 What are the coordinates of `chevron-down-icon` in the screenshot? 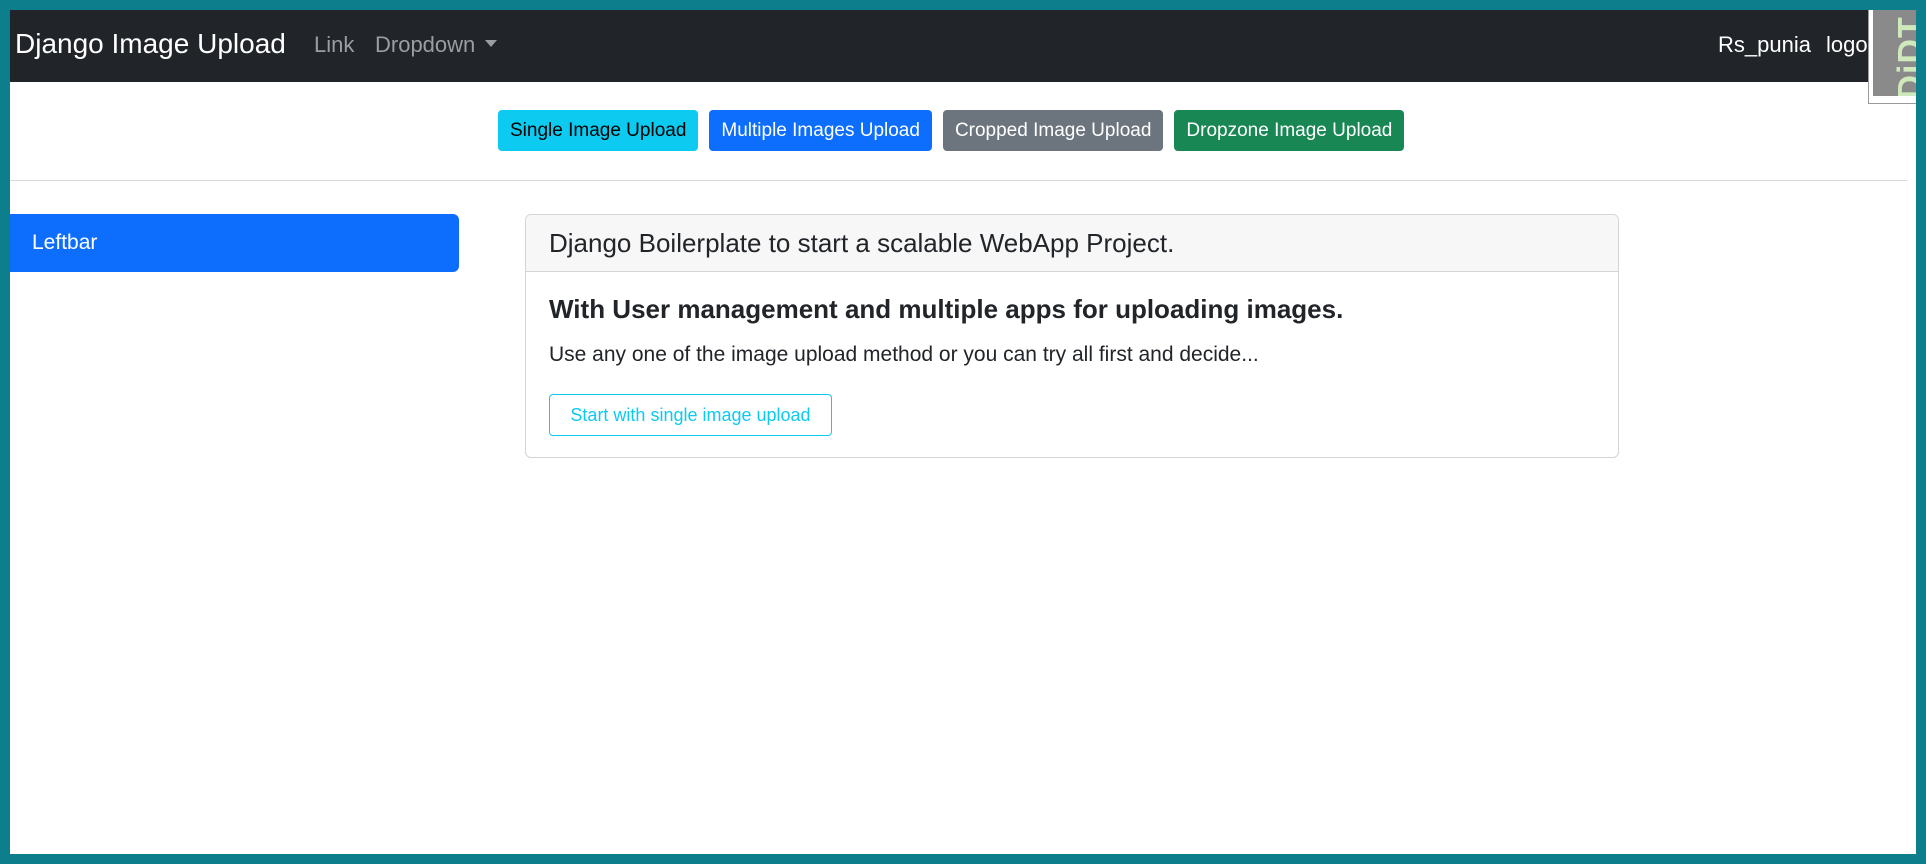 It's located at (491, 43).